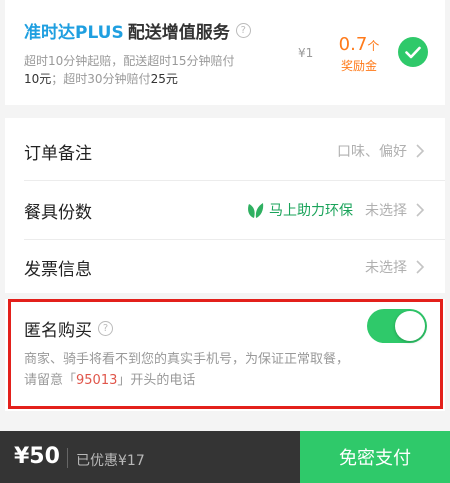  What do you see at coordinates (129, 61) in the screenshot?
I see `plus-desc-line1: 超时10分钟起赔，配送超时15分钟赔付` at bounding box center [129, 61].